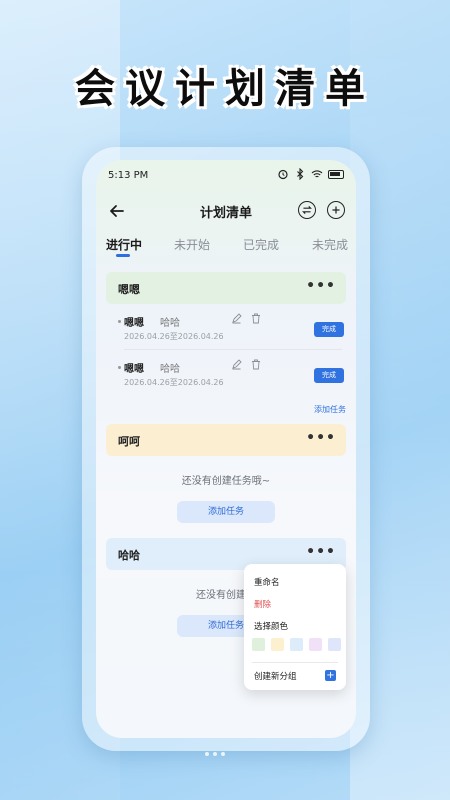 The image size is (450, 800). Describe the element at coordinates (300, 174) in the screenshot. I see `bluetooth-icon` at that location.